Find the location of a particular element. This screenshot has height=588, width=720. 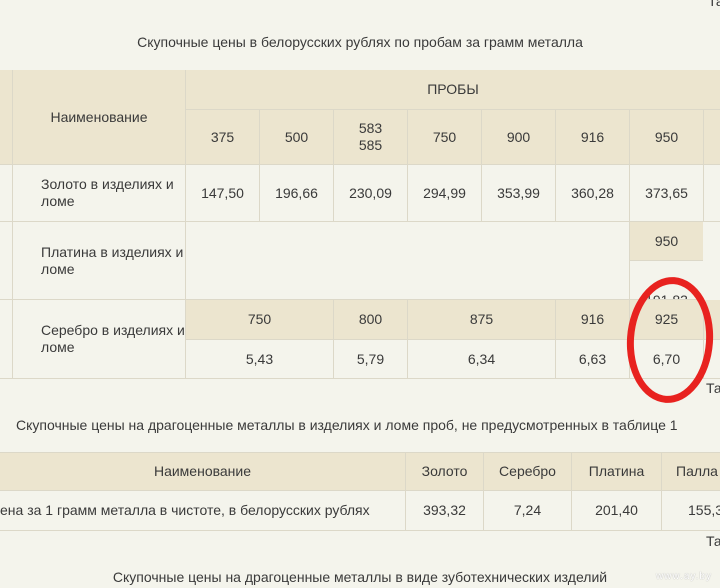

probe-header-cell: 750 is located at coordinates (444, 137).